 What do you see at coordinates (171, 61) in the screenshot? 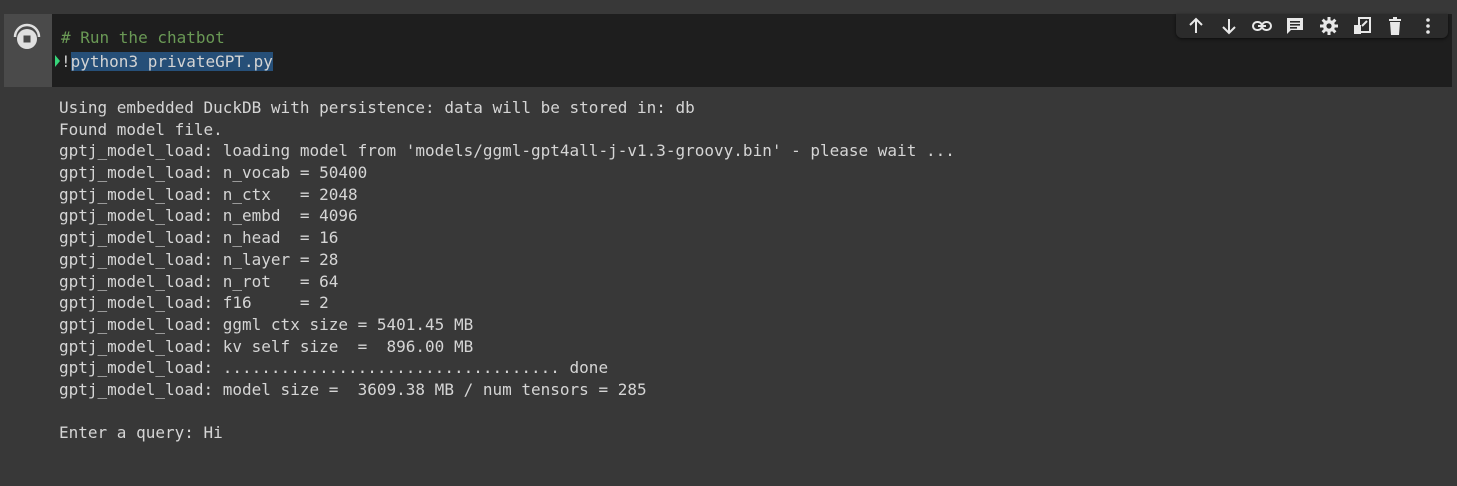
I see `selected-command: python3 privateGPT.py` at bounding box center [171, 61].